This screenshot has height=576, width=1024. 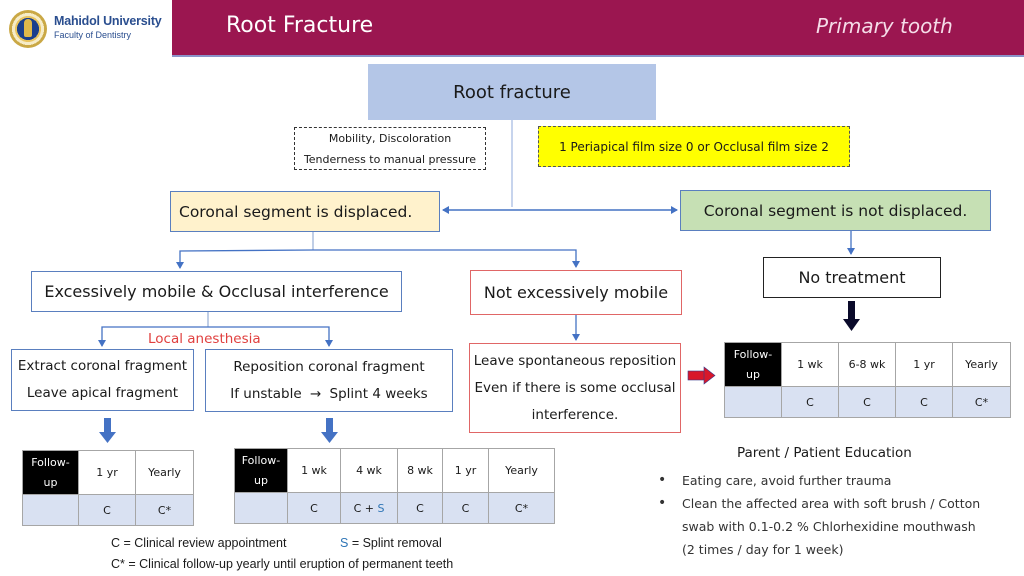 What do you see at coordinates (390, 138) in the screenshot?
I see `sign-item: Mobility, Discoloration` at bounding box center [390, 138].